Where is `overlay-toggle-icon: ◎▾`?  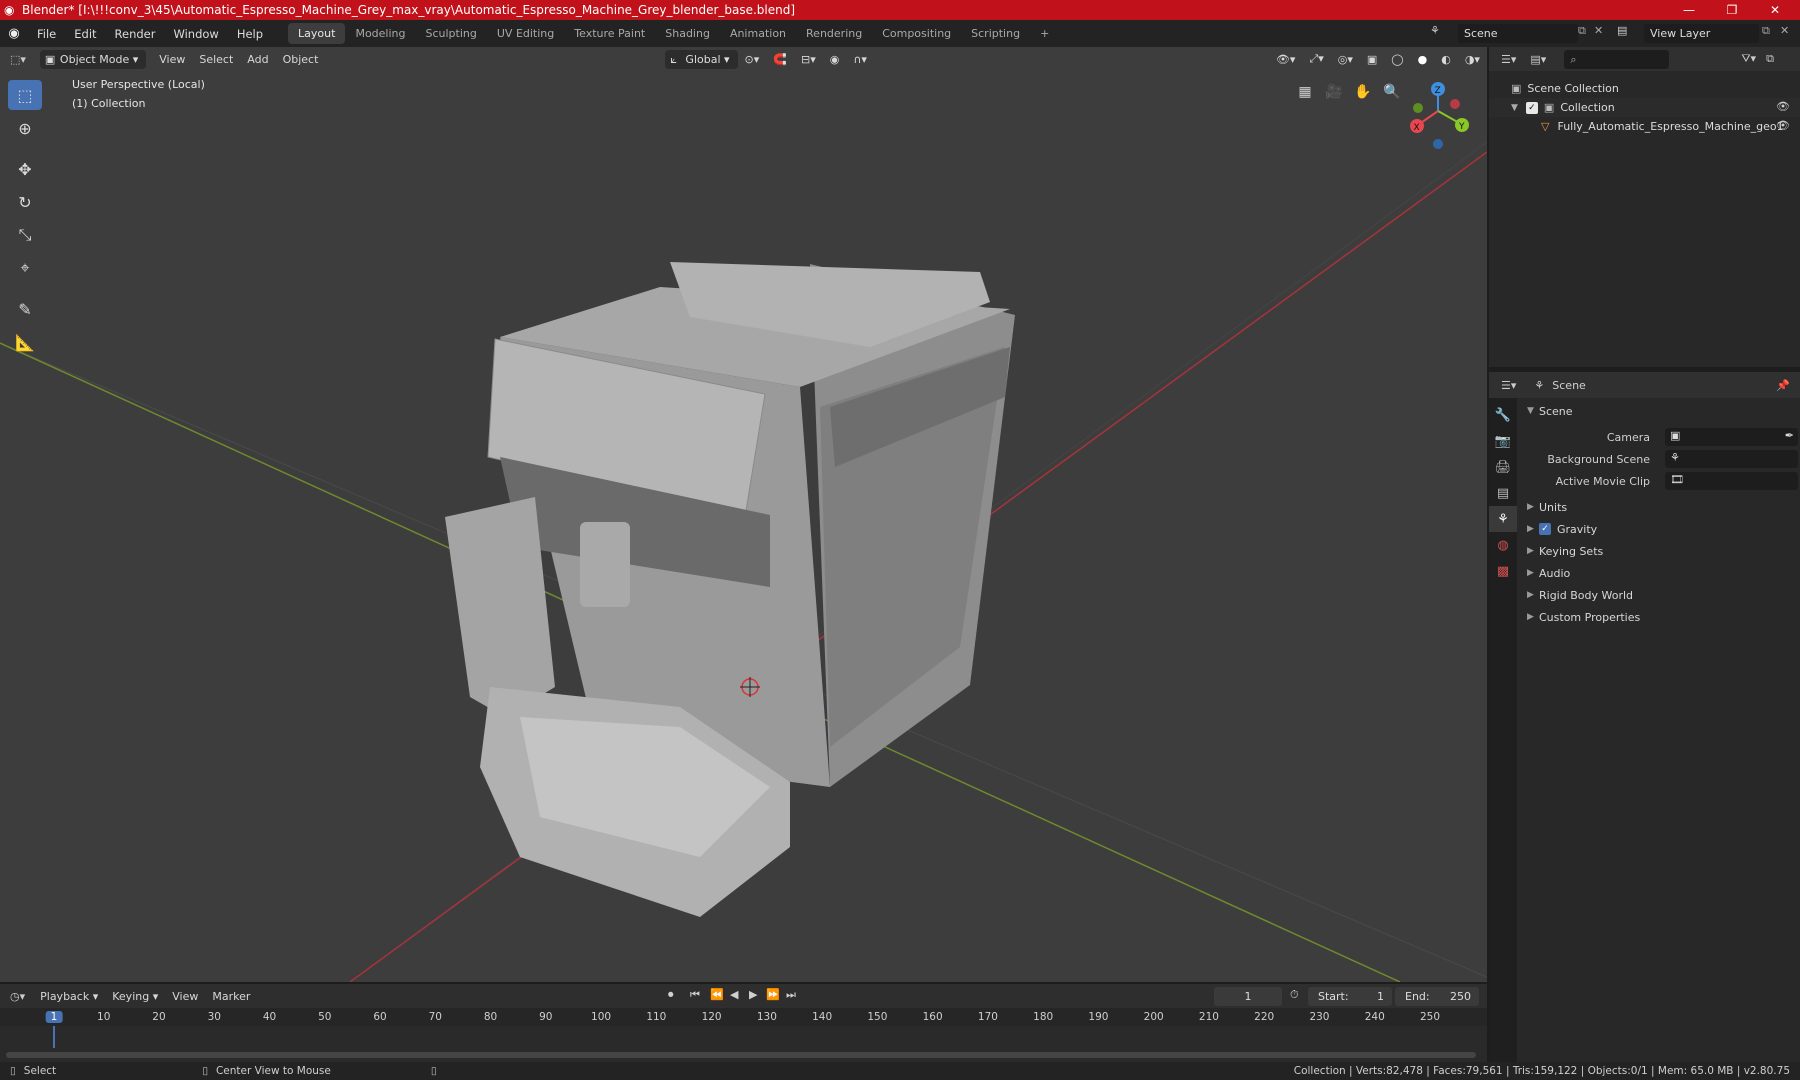
overlay-toggle-icon: ◎▾ is located at coordinates (1345, 59).